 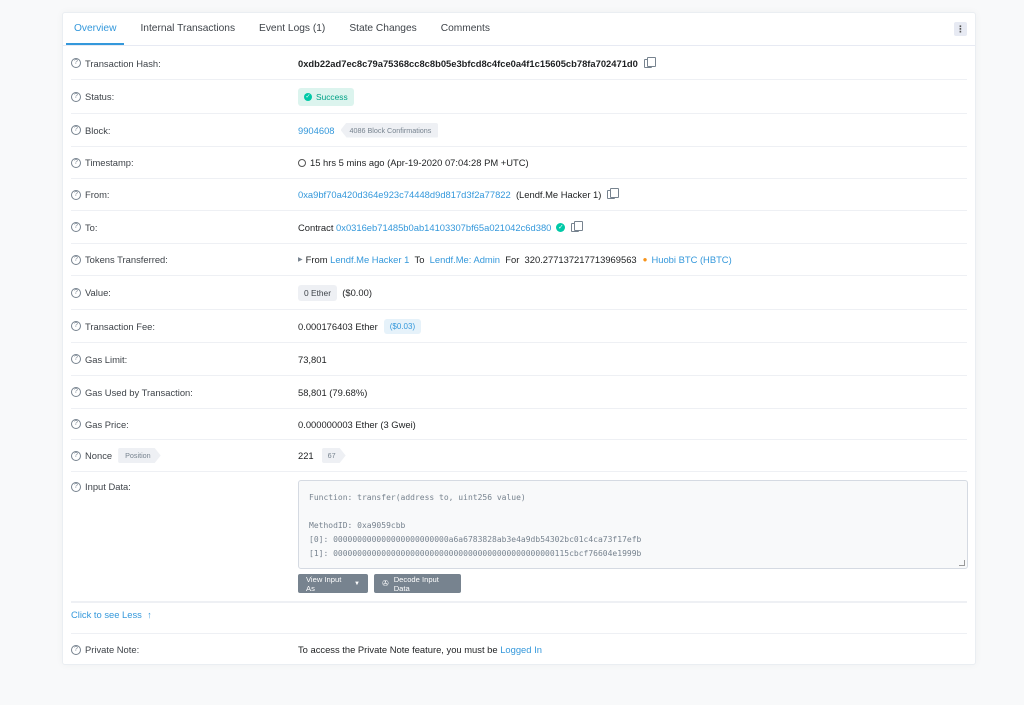 What do you see at coordinates (333, 392) in the screenshot?
I see `gas-used-value: 58,801 (79.68%)` at bounding box center [333, 392].